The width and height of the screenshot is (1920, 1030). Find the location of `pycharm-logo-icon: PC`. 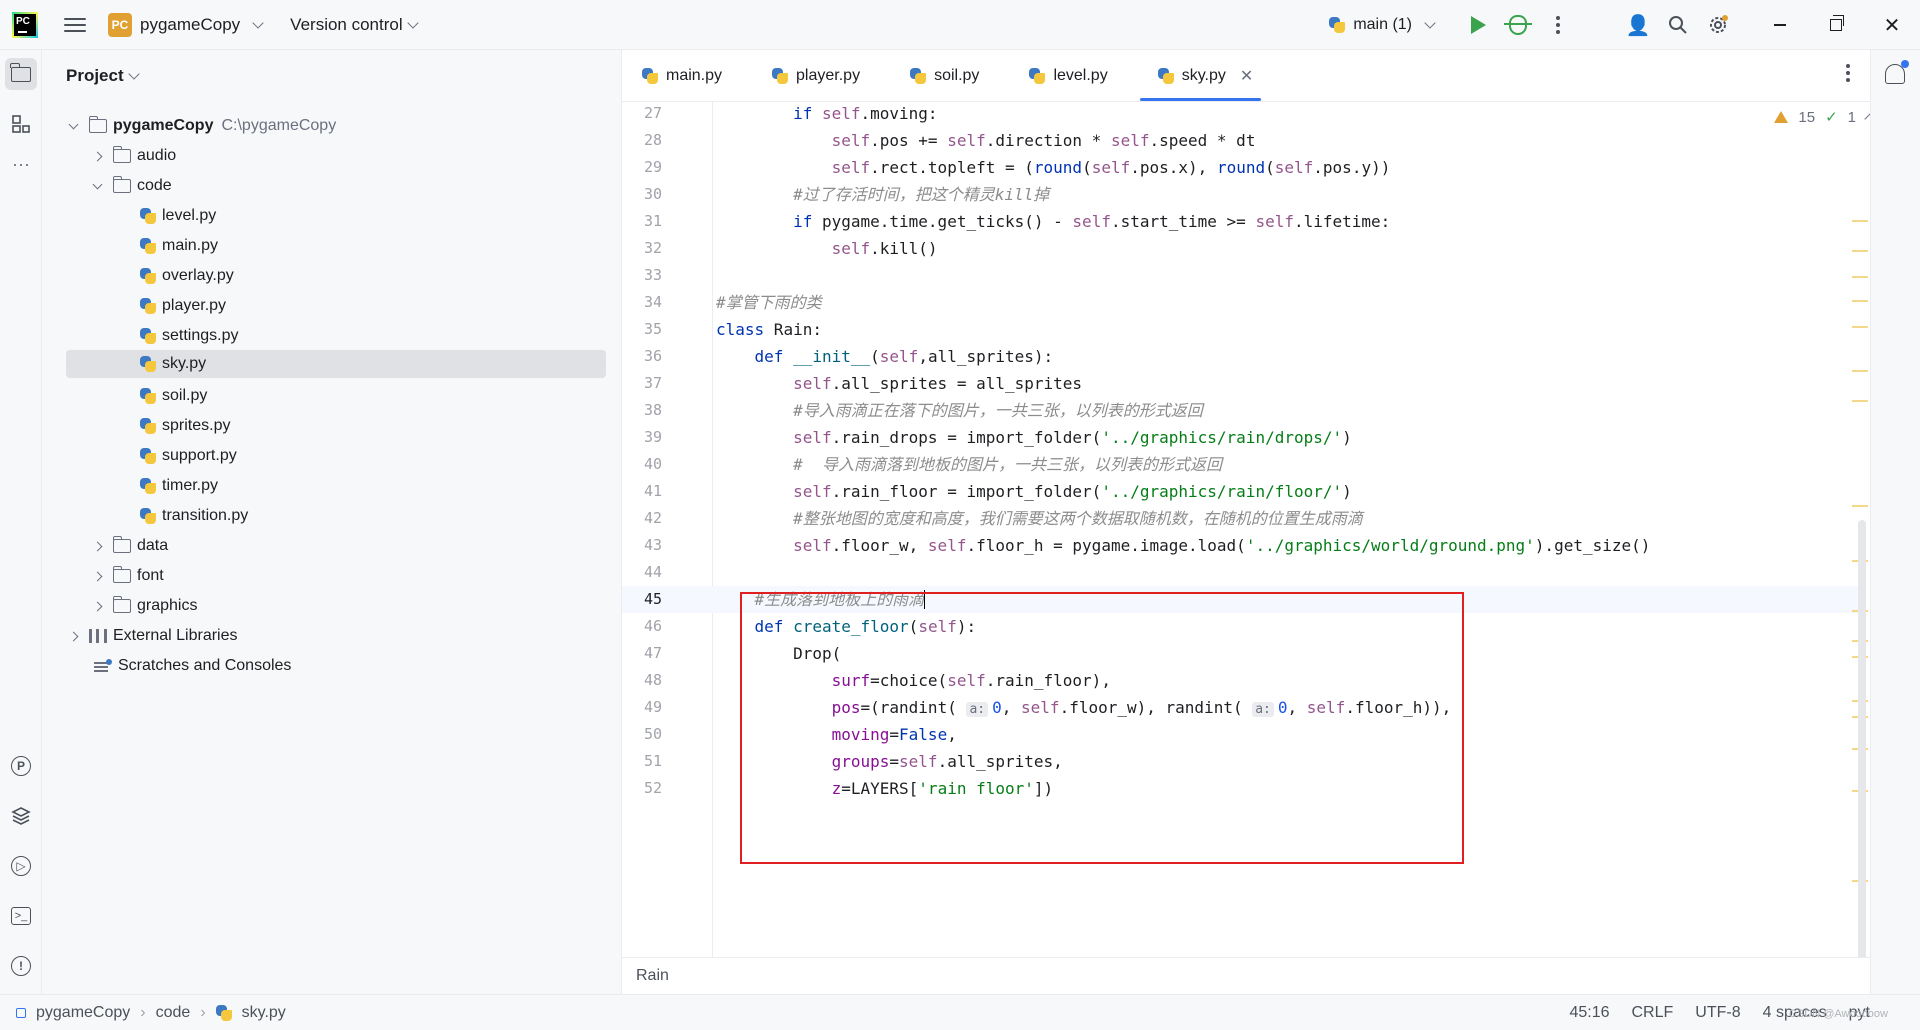

pycharm-logo-icon: PC is located at coordinates (25, 24).